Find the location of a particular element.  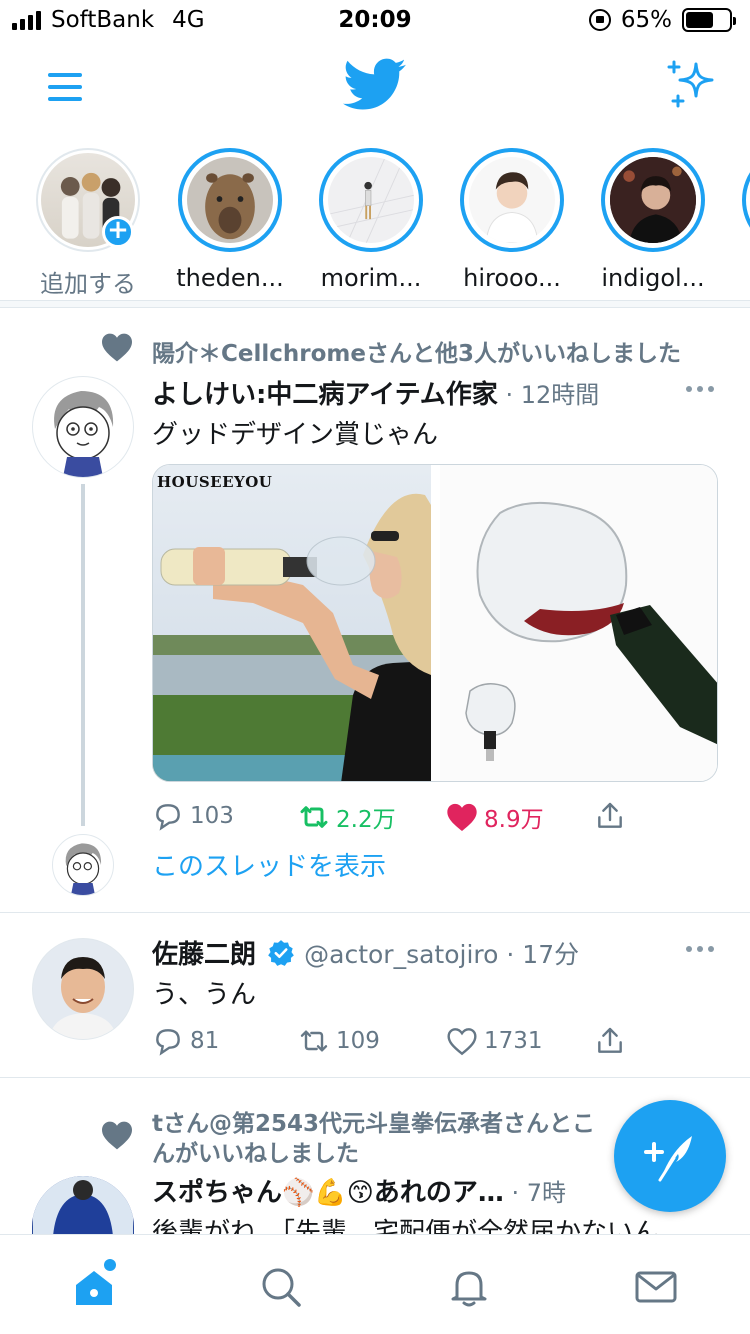

compose-tweet-button is located at coordinates (670, 1156).